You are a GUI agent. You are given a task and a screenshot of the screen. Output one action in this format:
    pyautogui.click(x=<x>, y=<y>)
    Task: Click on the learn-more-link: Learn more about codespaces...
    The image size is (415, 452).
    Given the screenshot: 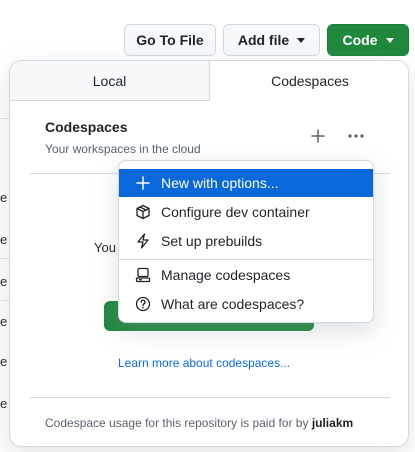 What is the action you would take?
    pyautogui.click(x=204, y=363)
    